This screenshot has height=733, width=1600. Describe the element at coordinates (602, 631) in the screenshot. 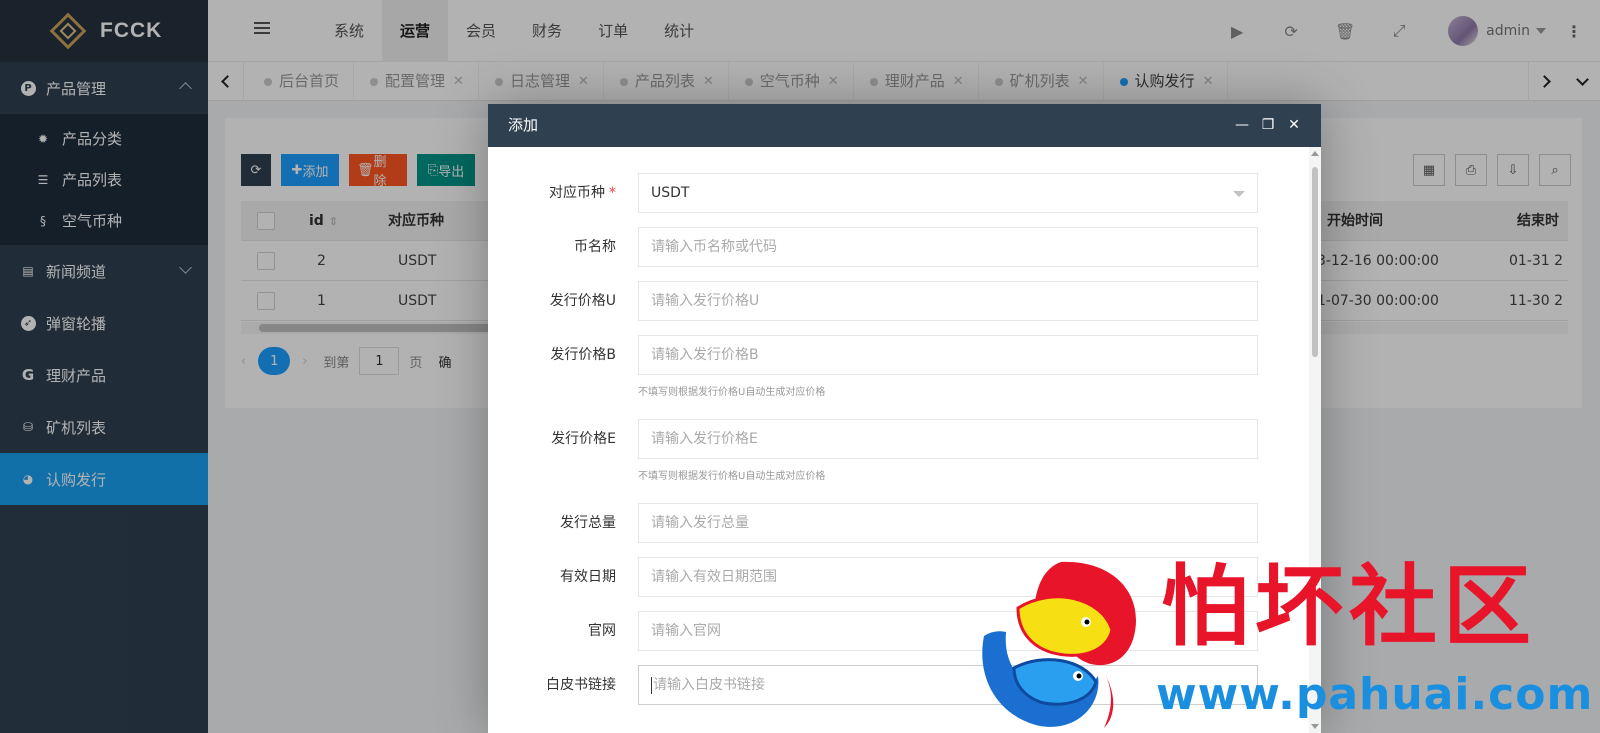

I see `field-label-website: 官网` at that location.